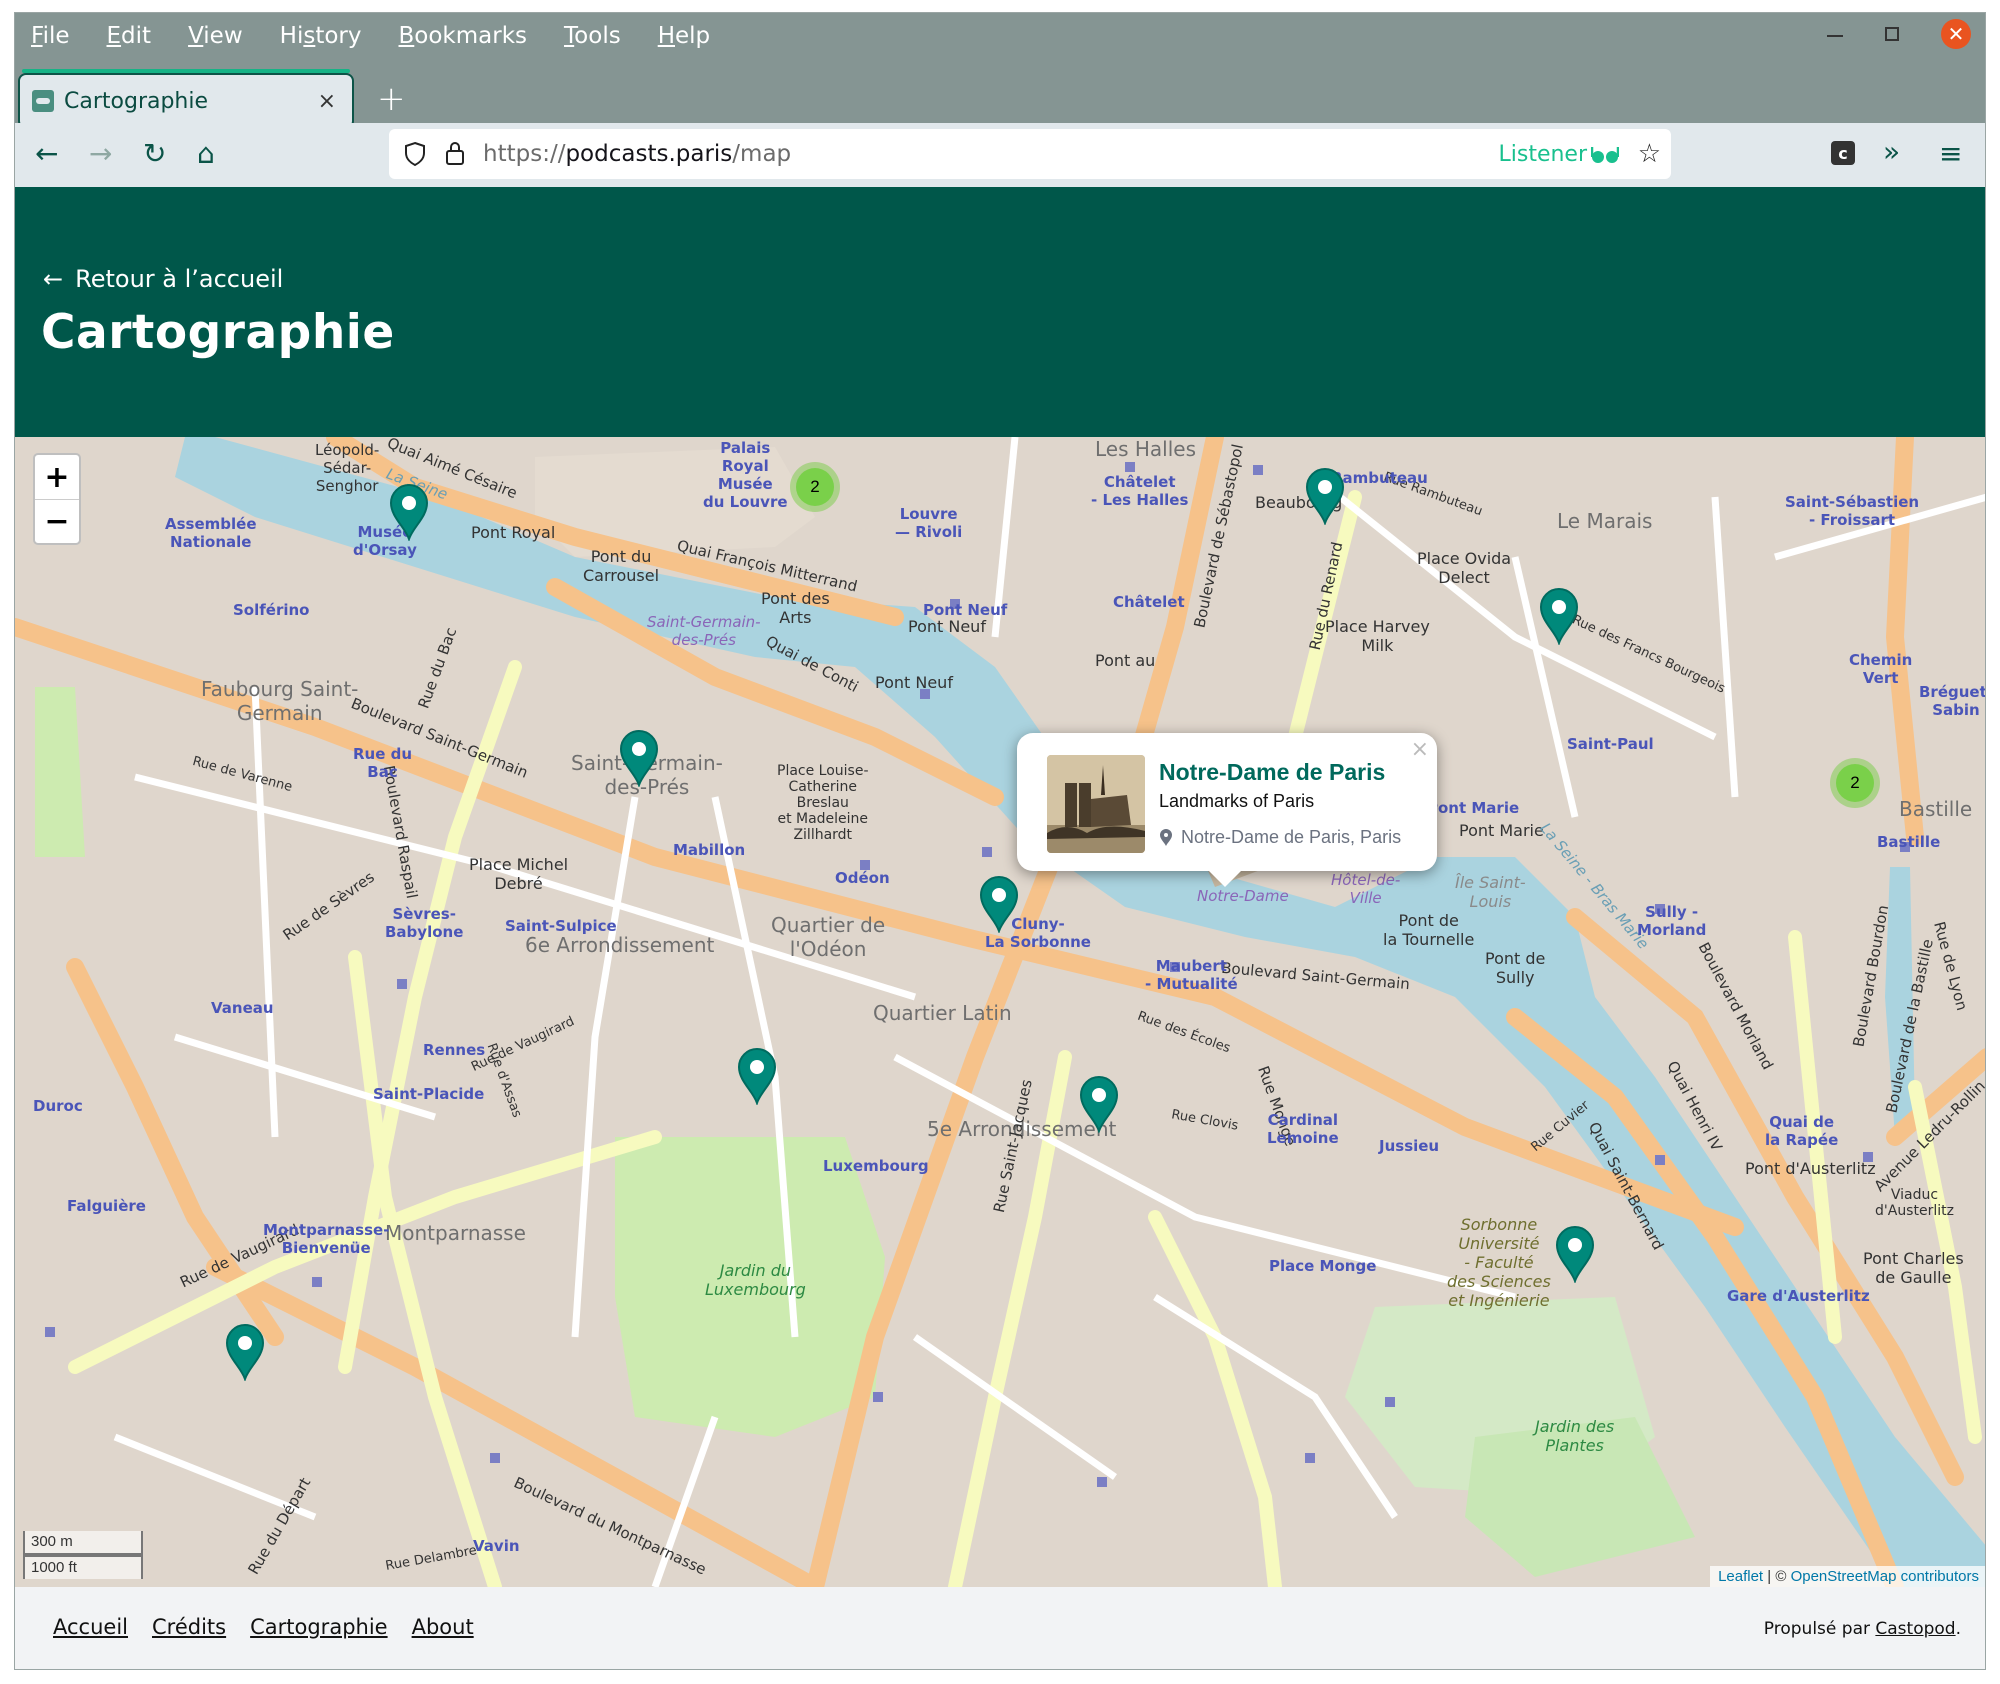  I want to click on url-bar: https://podcasts.paris/map Listener ☆, so click(1030, 154).